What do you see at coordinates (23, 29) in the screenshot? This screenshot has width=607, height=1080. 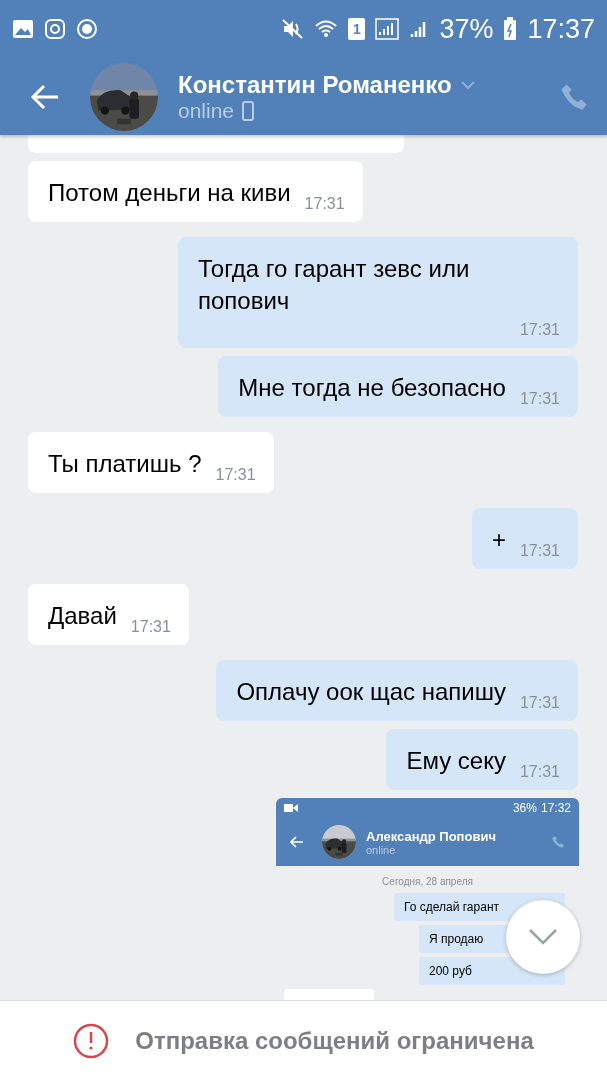 I see `gallery-icon` at bounding box center [23, 29].